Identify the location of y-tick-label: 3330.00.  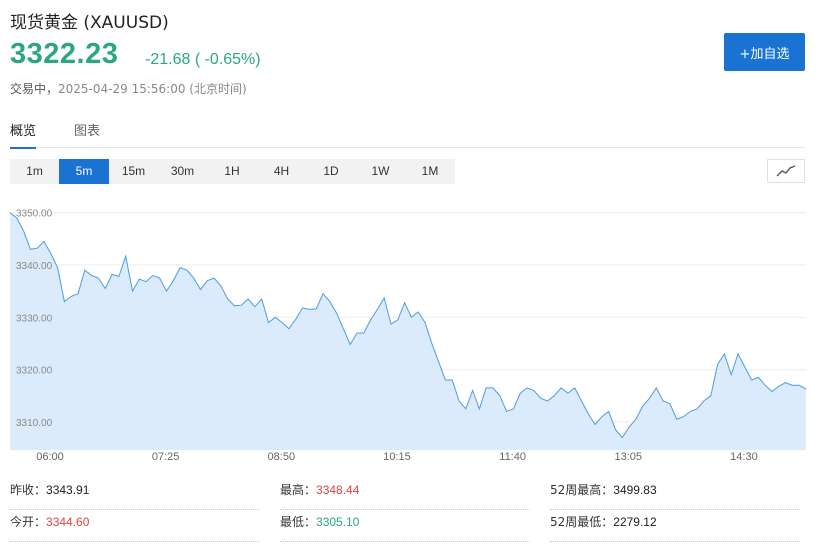
(34, 318).